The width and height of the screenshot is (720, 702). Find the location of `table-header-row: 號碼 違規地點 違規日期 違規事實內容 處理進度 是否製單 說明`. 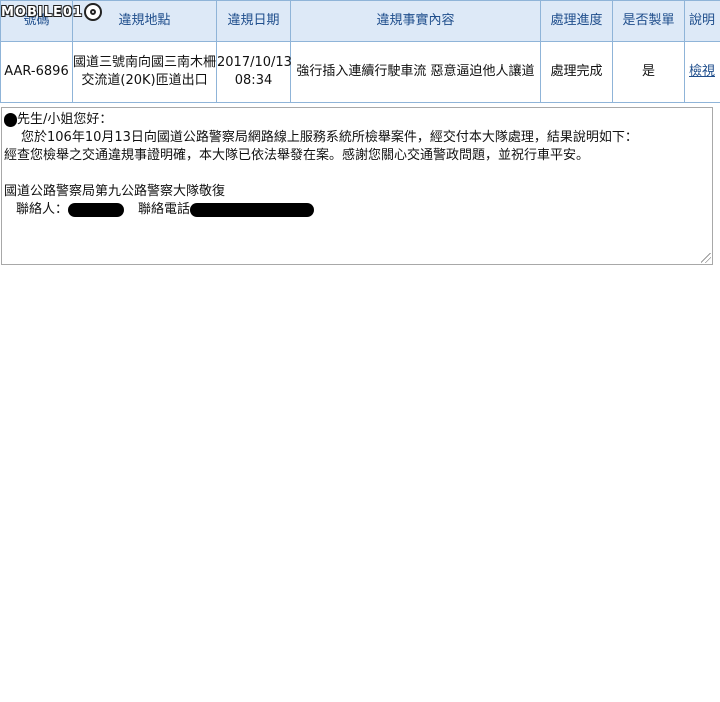

table-header-row: 號碼 違規地點 違規日期 違規事實內容 處理進度 是否製單 說明 is located at coordinates (360, 21).